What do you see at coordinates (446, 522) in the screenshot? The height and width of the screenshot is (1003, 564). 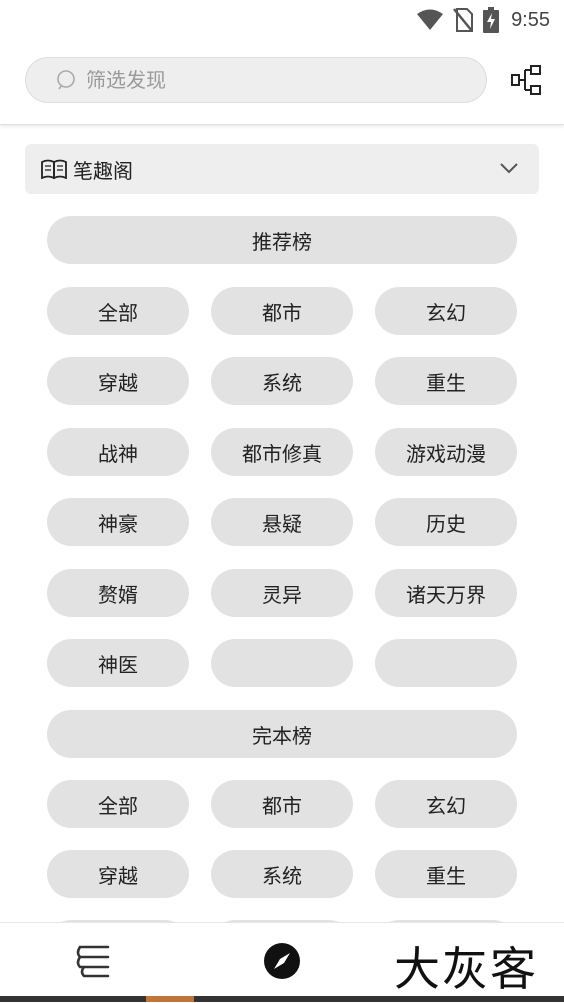 I see `chip: 历史` at bounding box center [446, 522].